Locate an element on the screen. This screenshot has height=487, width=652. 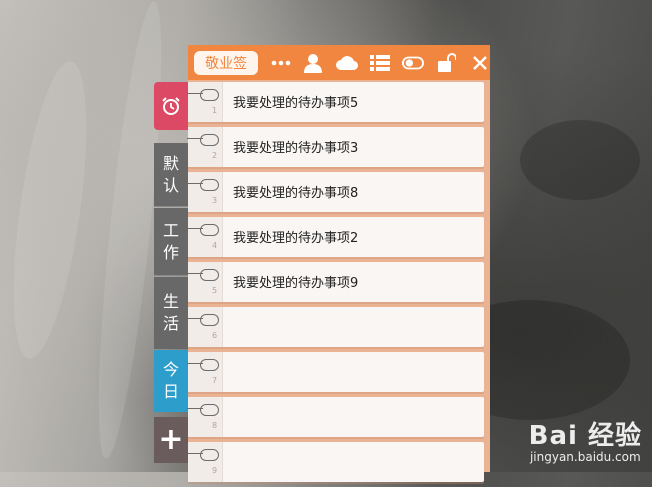
note-item: 4 我要处理的待办事项2 is located at coordinates (335, 237).